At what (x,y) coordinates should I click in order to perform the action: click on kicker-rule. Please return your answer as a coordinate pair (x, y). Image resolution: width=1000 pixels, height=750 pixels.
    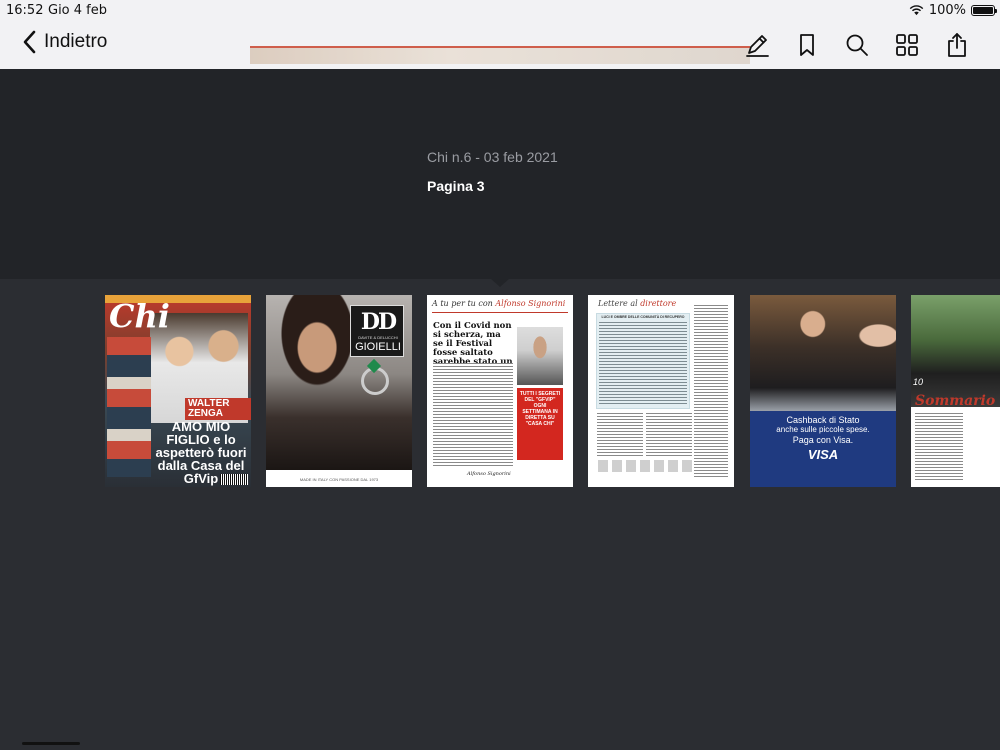
    Looking at the image, I should click on (500, 312).